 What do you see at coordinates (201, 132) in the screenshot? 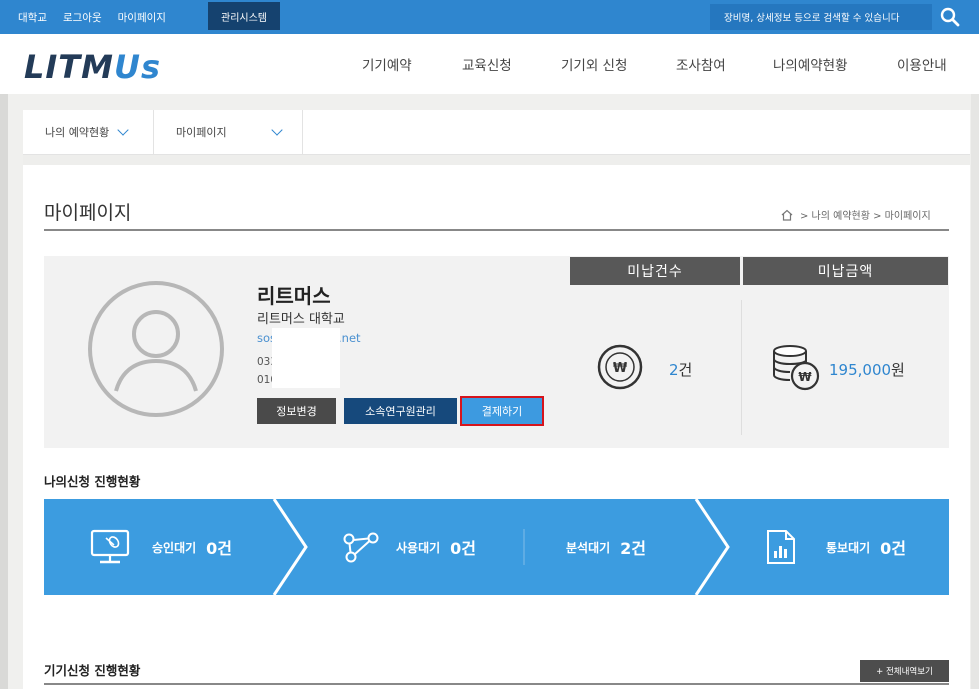
I see `subnav-label-mypage: 마이페이지` at bounding box center [201, 132].